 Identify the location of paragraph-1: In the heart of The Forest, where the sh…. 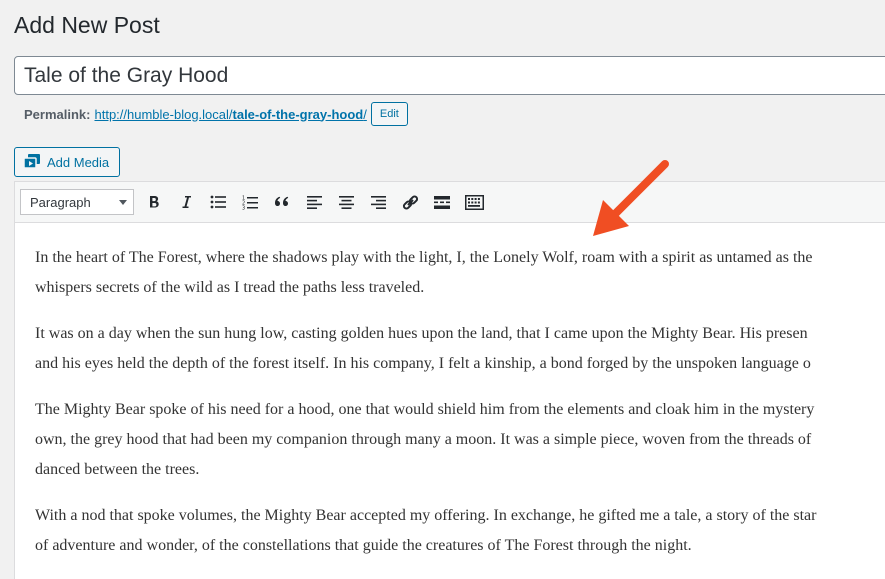
(460, 273).